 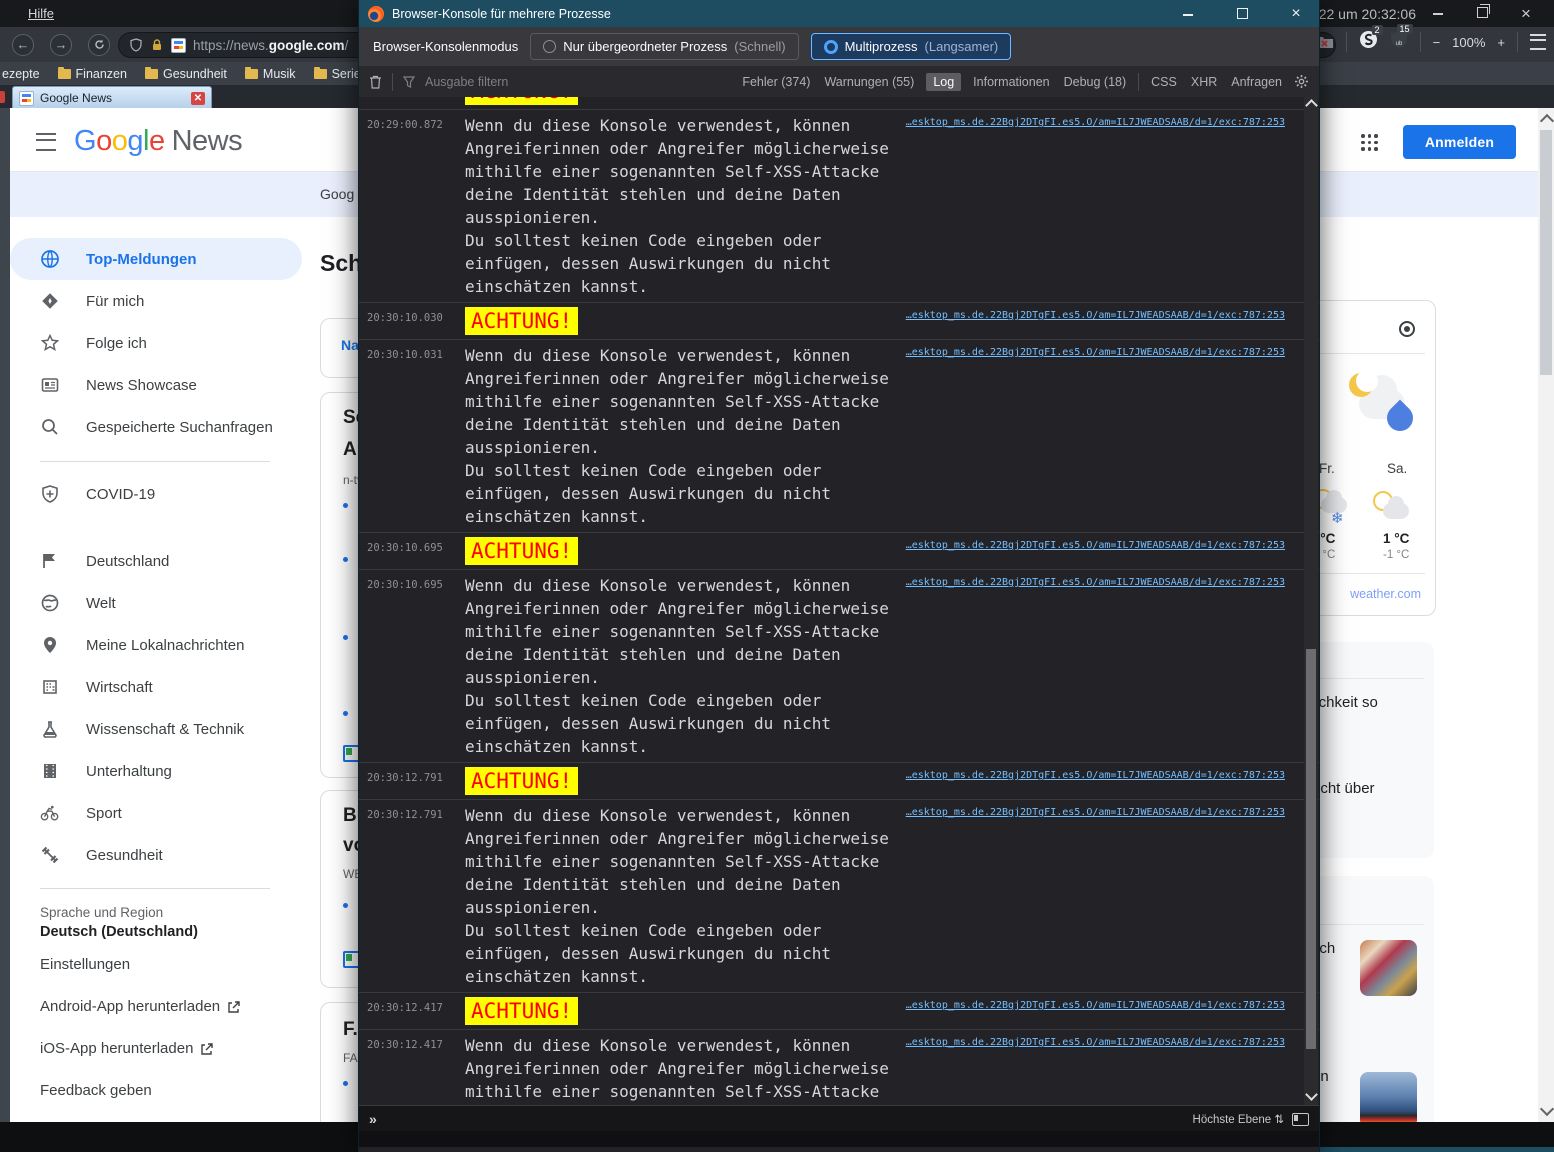 I want to click on sidebar-item-top-meldungen: Top-Meldungen, so click(x=156, y=259).